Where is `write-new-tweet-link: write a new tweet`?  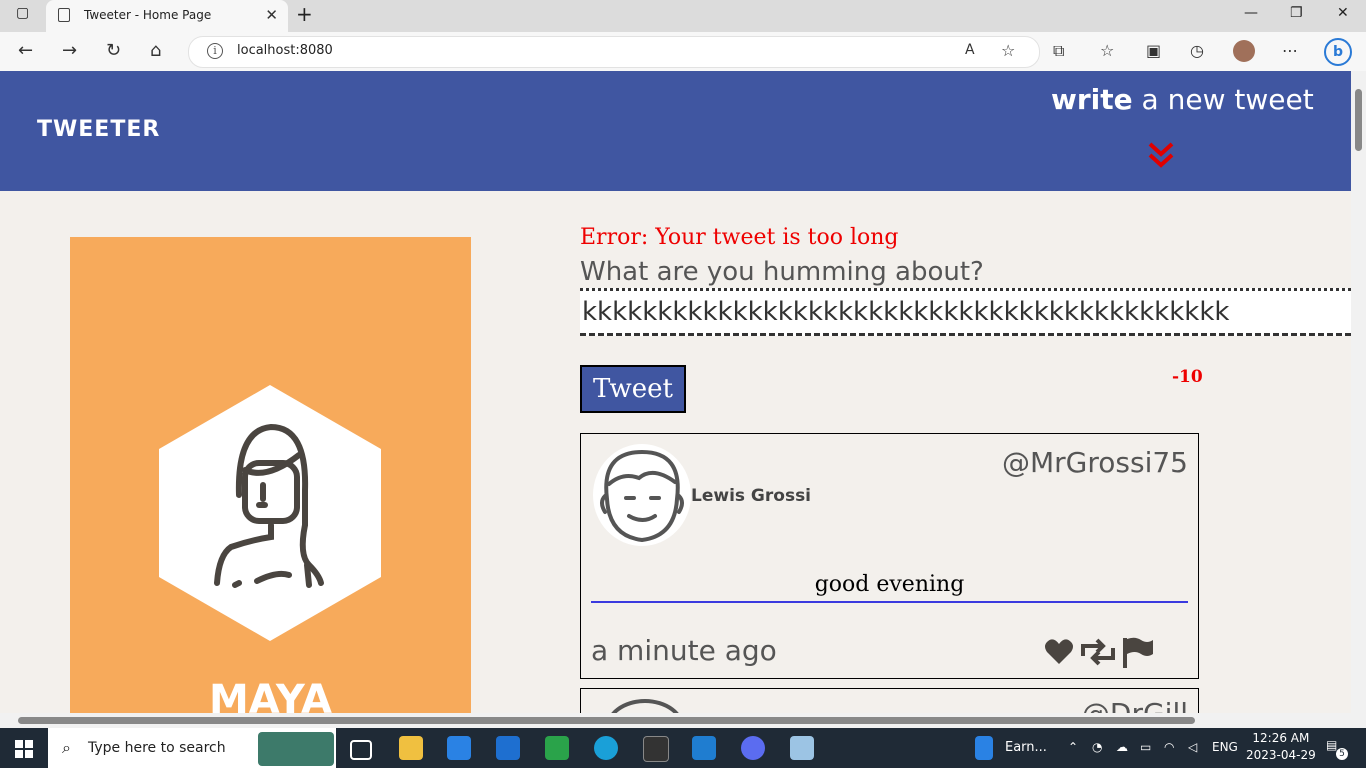
write-new-tweet-link: write a new tweet is located at coordinates (1182, 99).